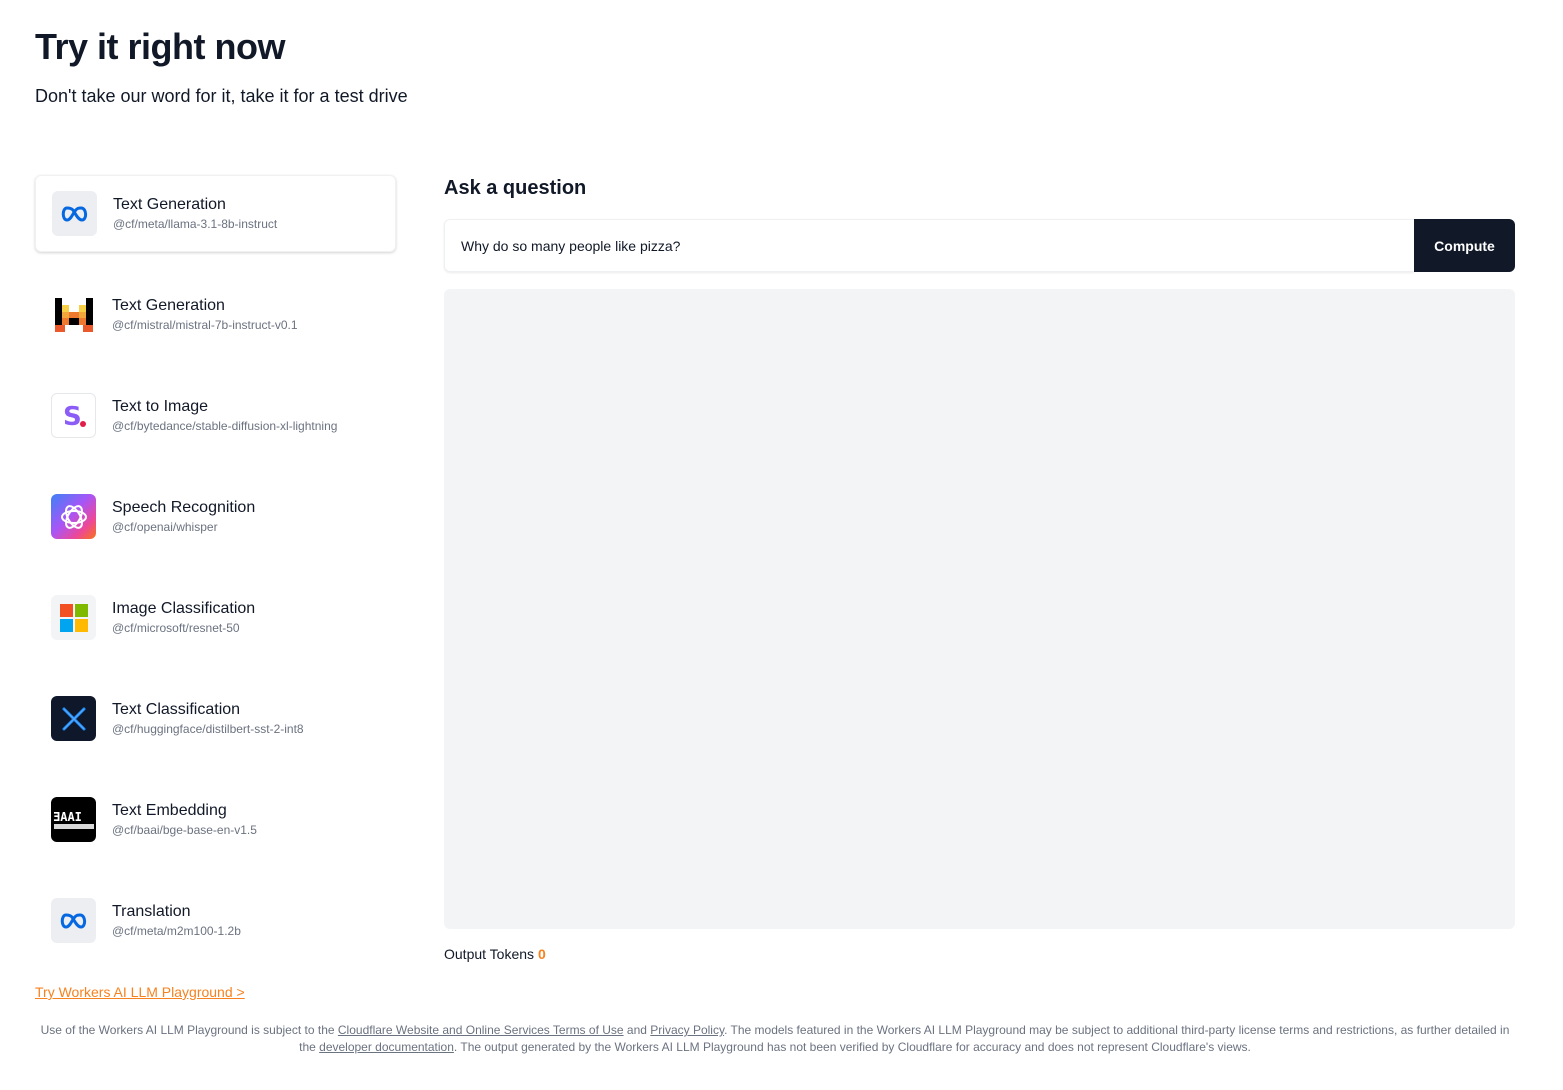  Describe the element at coordinates (73, 617) in the screenshot. I see `microsoft-icon` at that location.